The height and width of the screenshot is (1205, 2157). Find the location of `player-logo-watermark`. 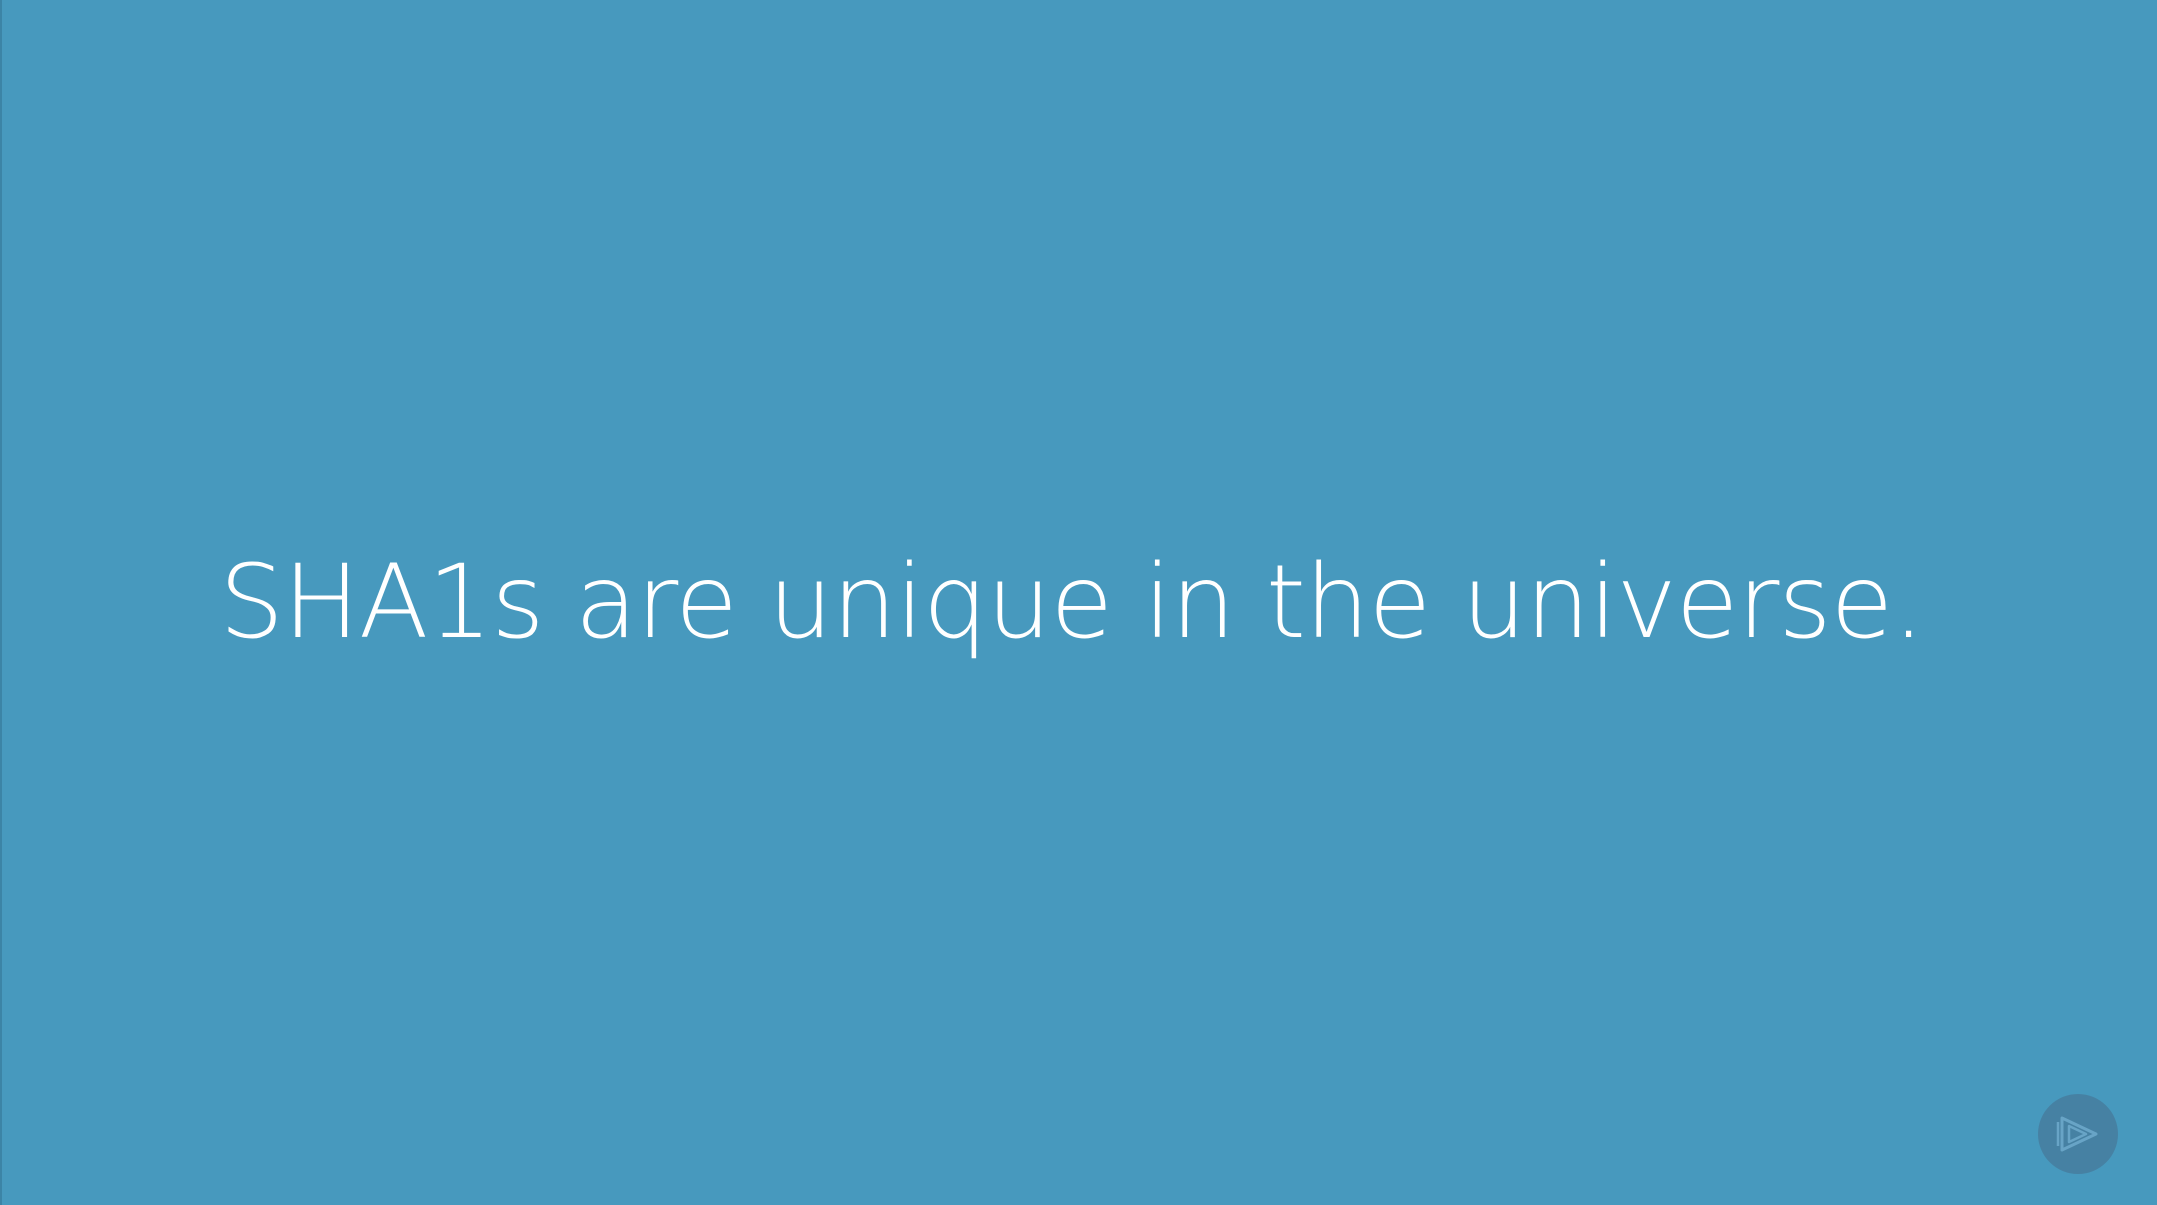

player-logo-watermark is located at coordinates (2078, 1134).